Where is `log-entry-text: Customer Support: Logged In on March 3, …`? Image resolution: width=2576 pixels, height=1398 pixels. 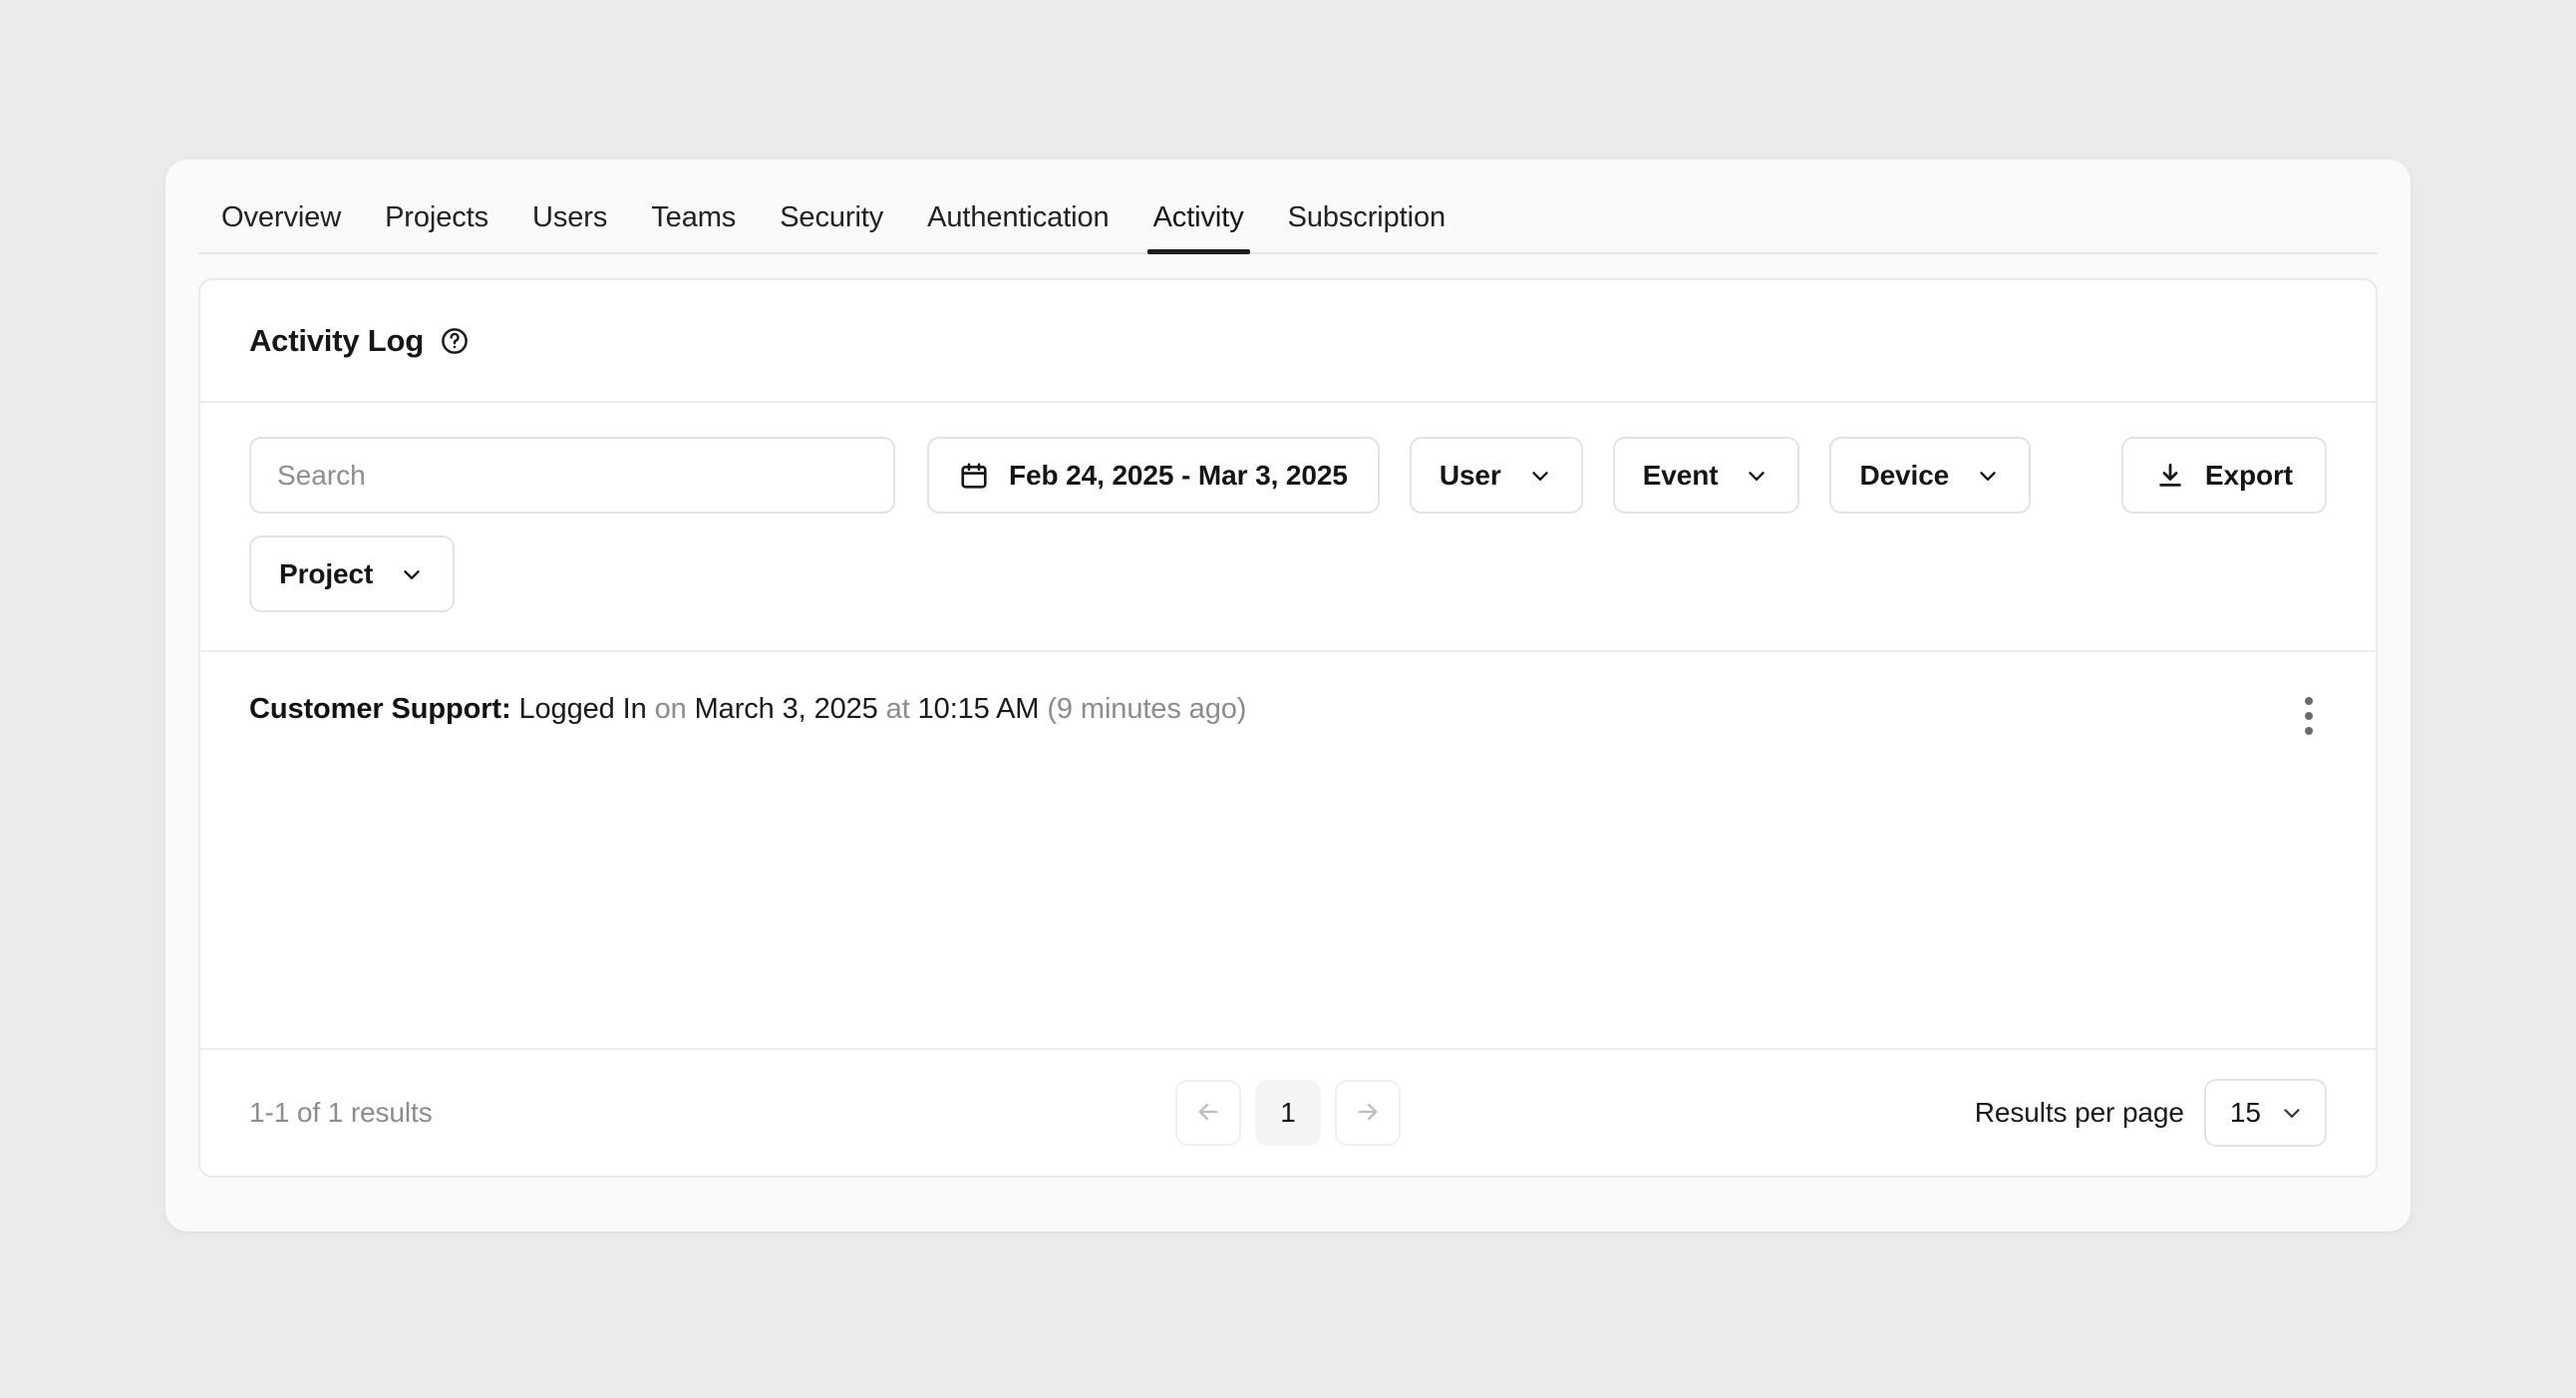
log-entry-text: Customer Support: Logged In on March 3, … is located at coordinates (747, 709).